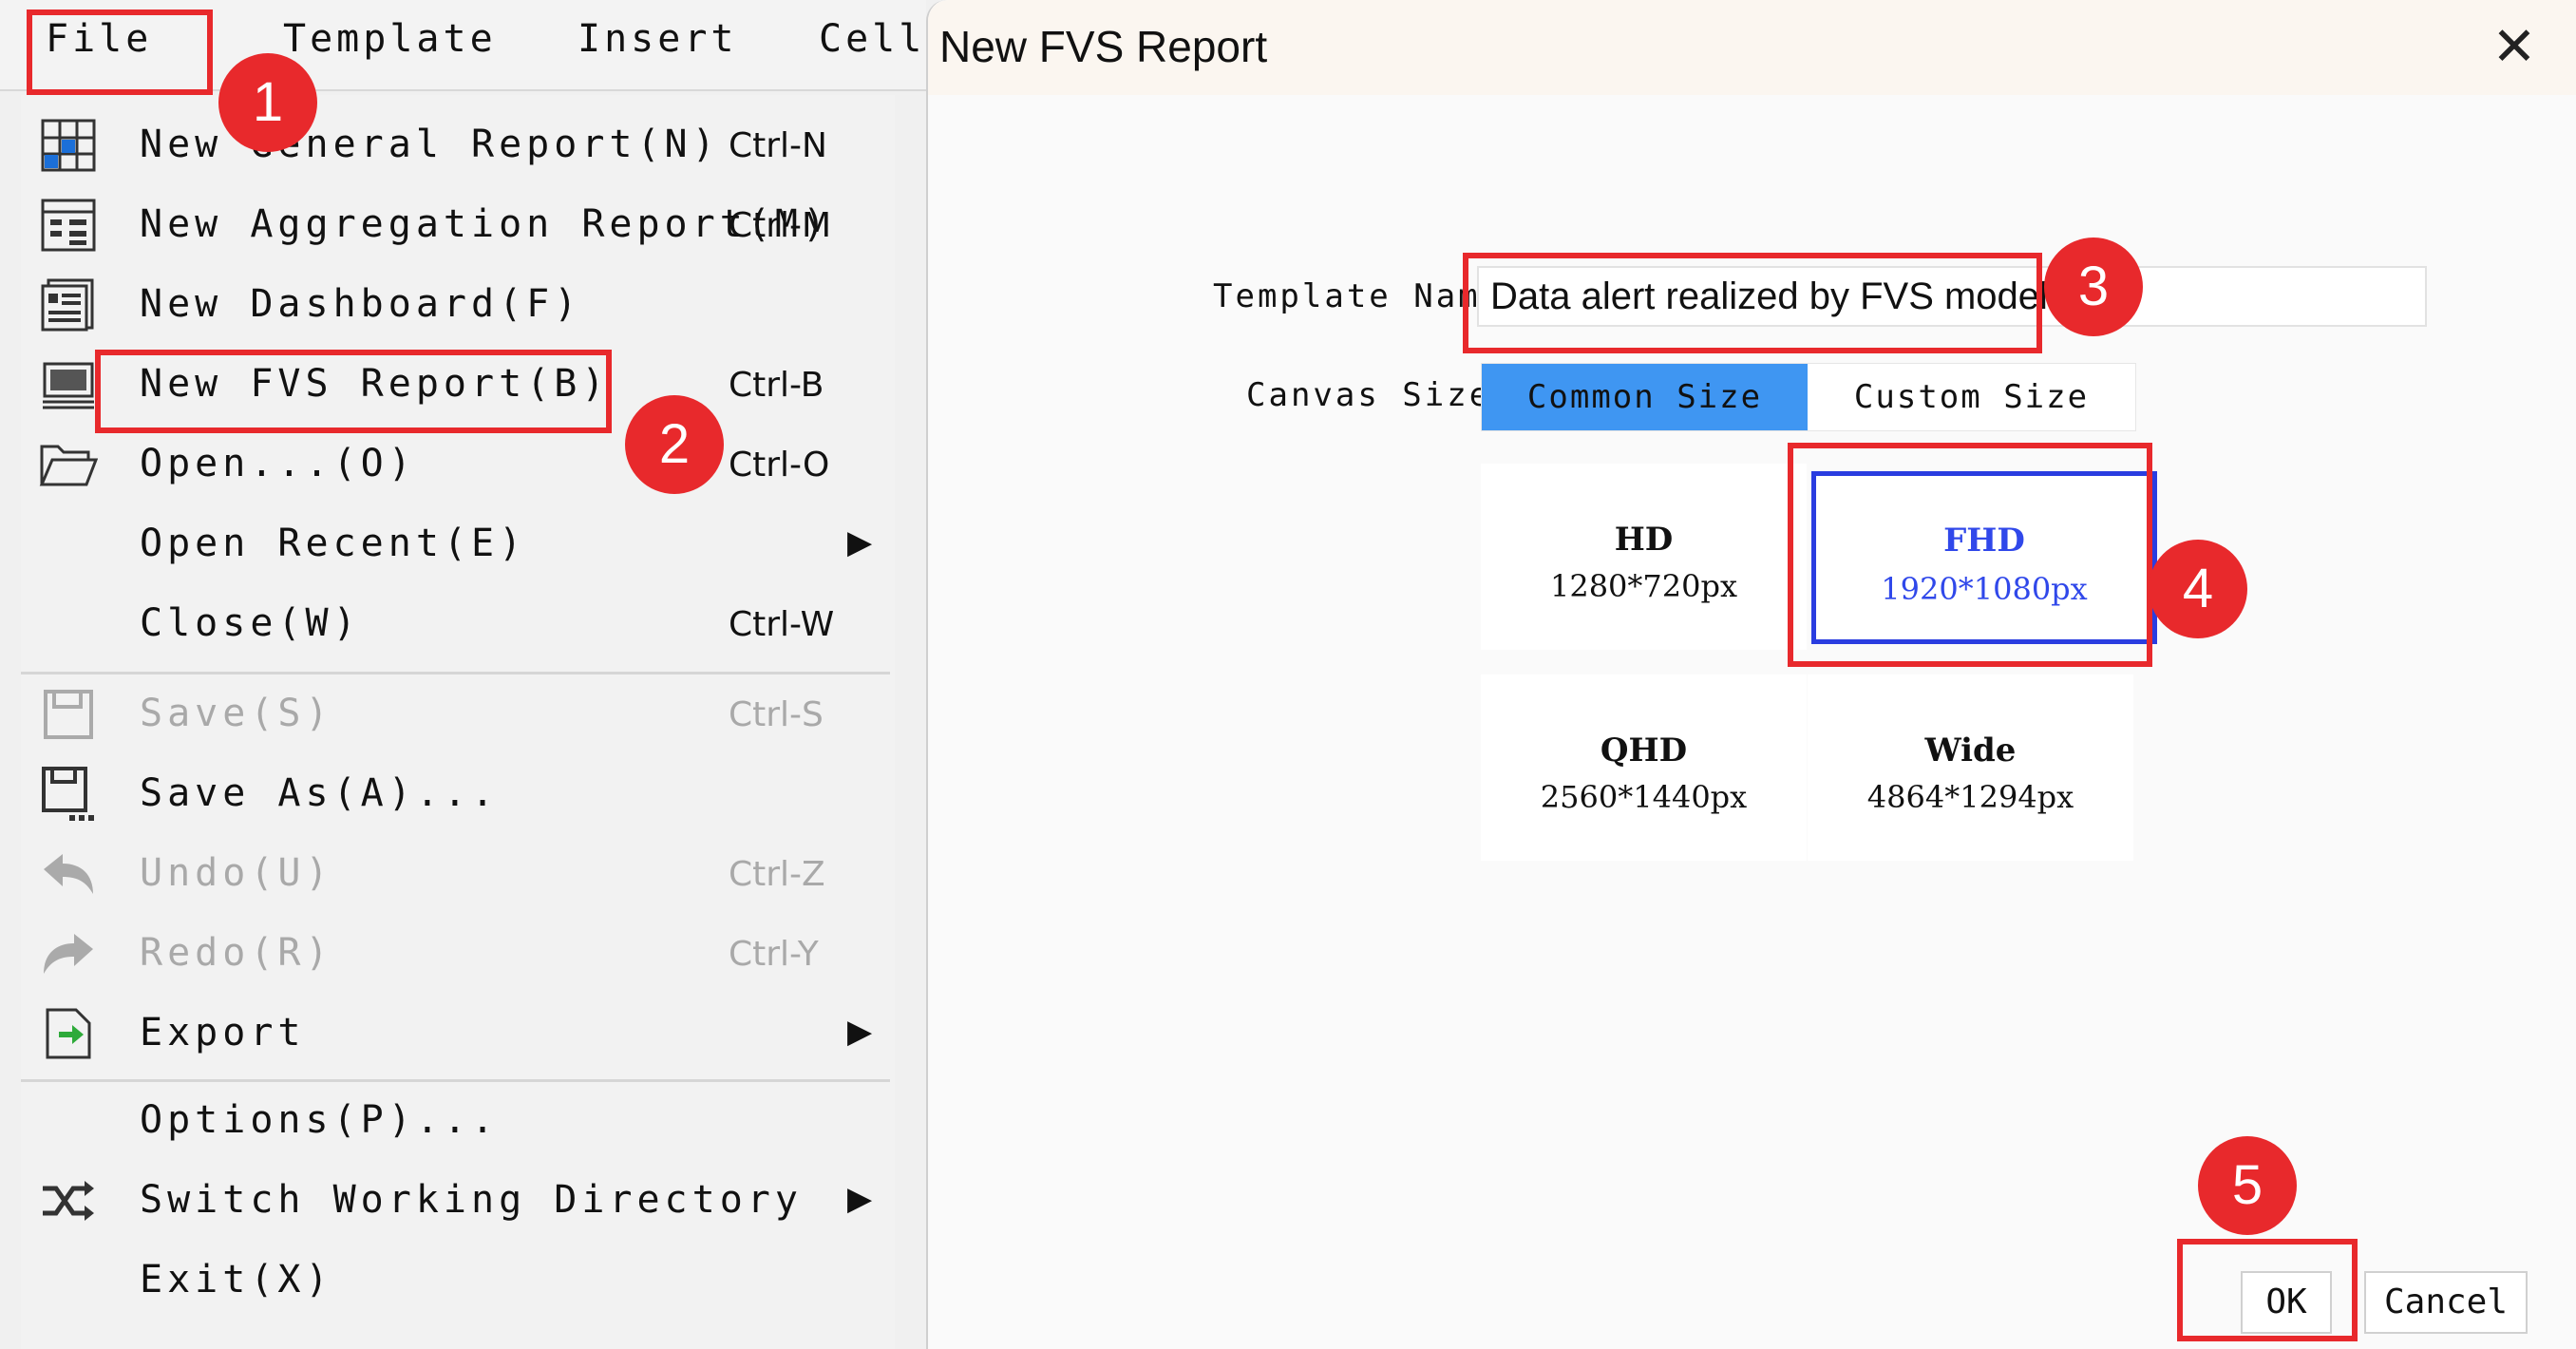  I want to click on menu-item-shortcut: Ctrl-B, so click(776, 385).